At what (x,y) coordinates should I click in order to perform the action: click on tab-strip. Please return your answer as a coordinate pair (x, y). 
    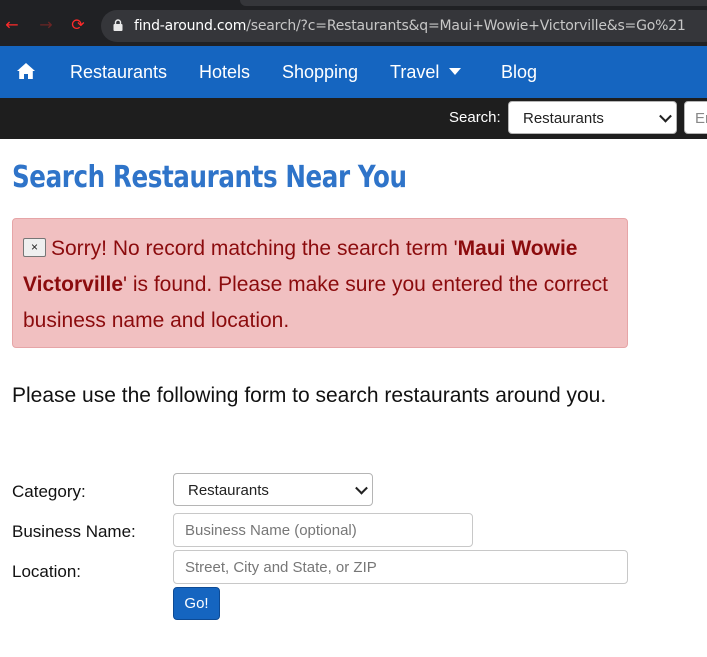
    Looking at the image, I should click on (473, 3).